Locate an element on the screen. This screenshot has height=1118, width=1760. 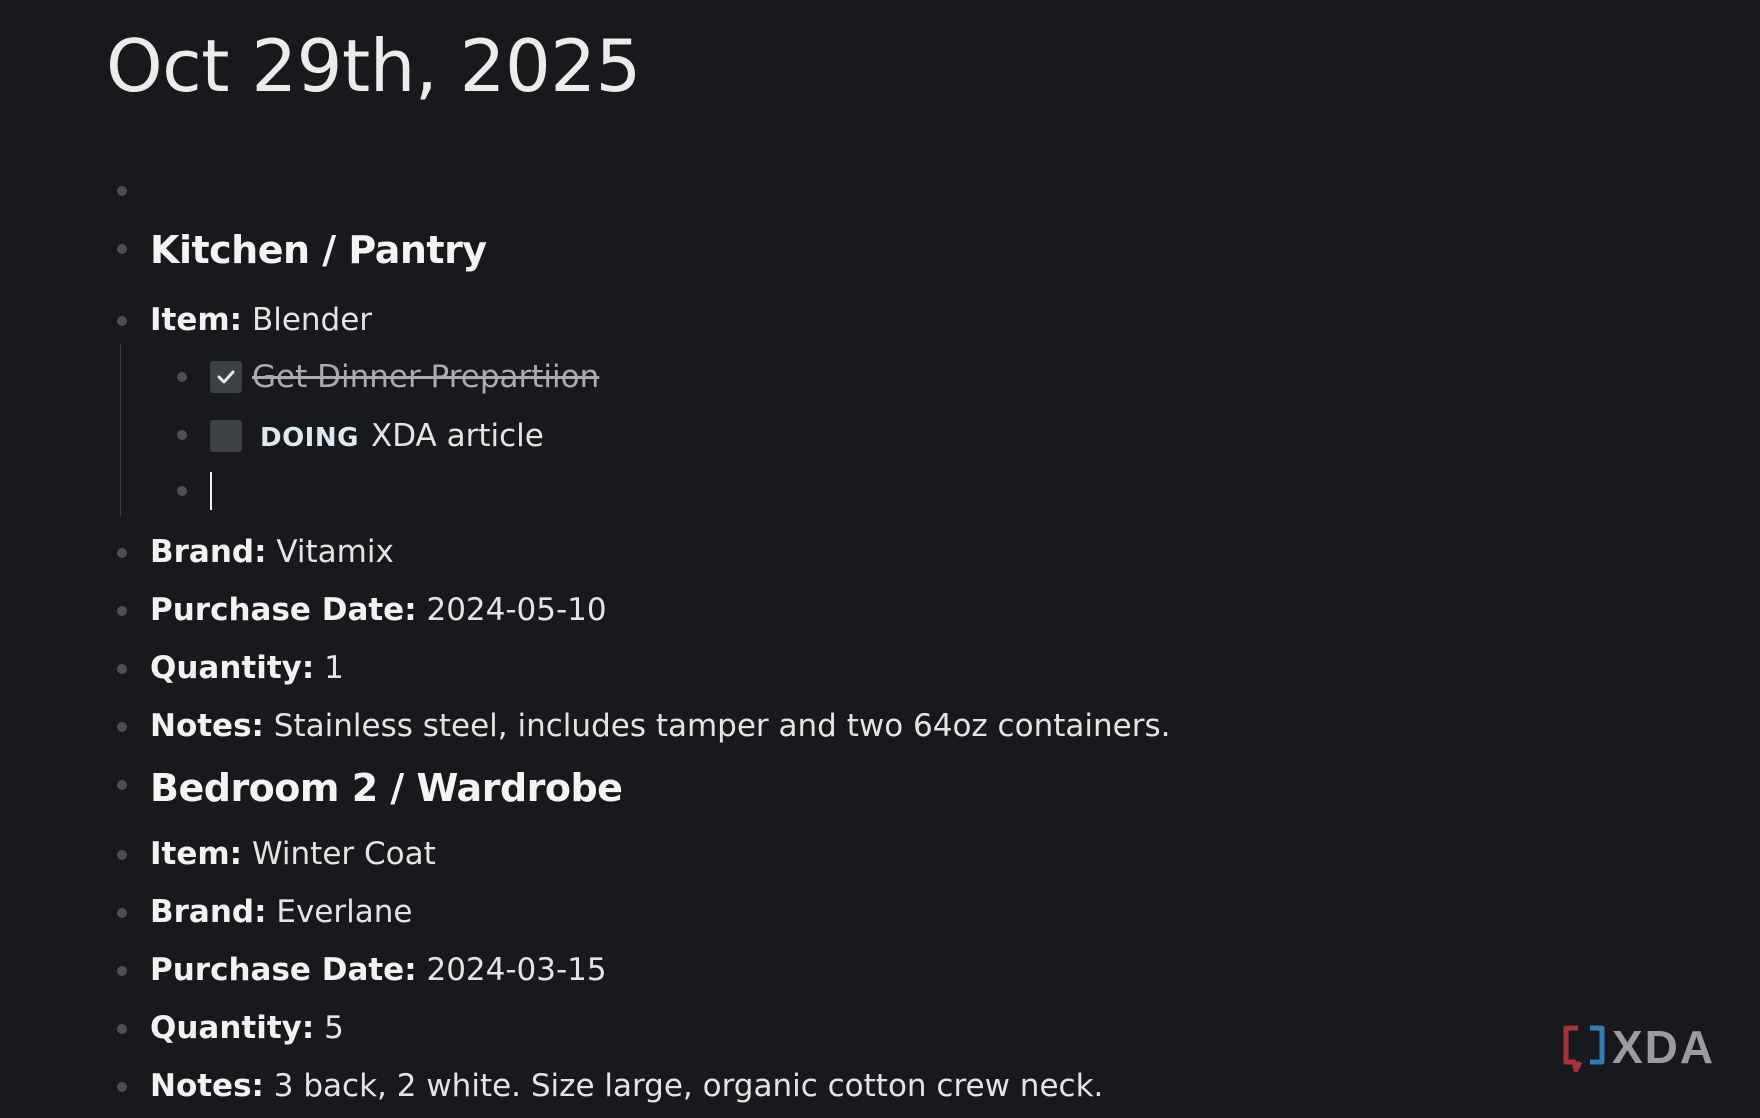
xda-logo-icon is located at coordinates (1584, 1048).